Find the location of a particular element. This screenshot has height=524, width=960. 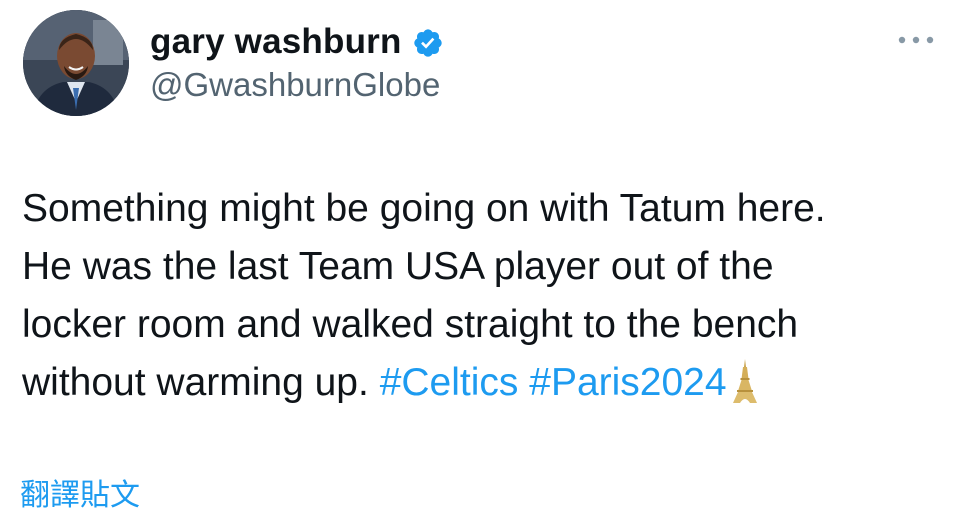

author-name-row: gary washburn is located at coordinates (297, 42).